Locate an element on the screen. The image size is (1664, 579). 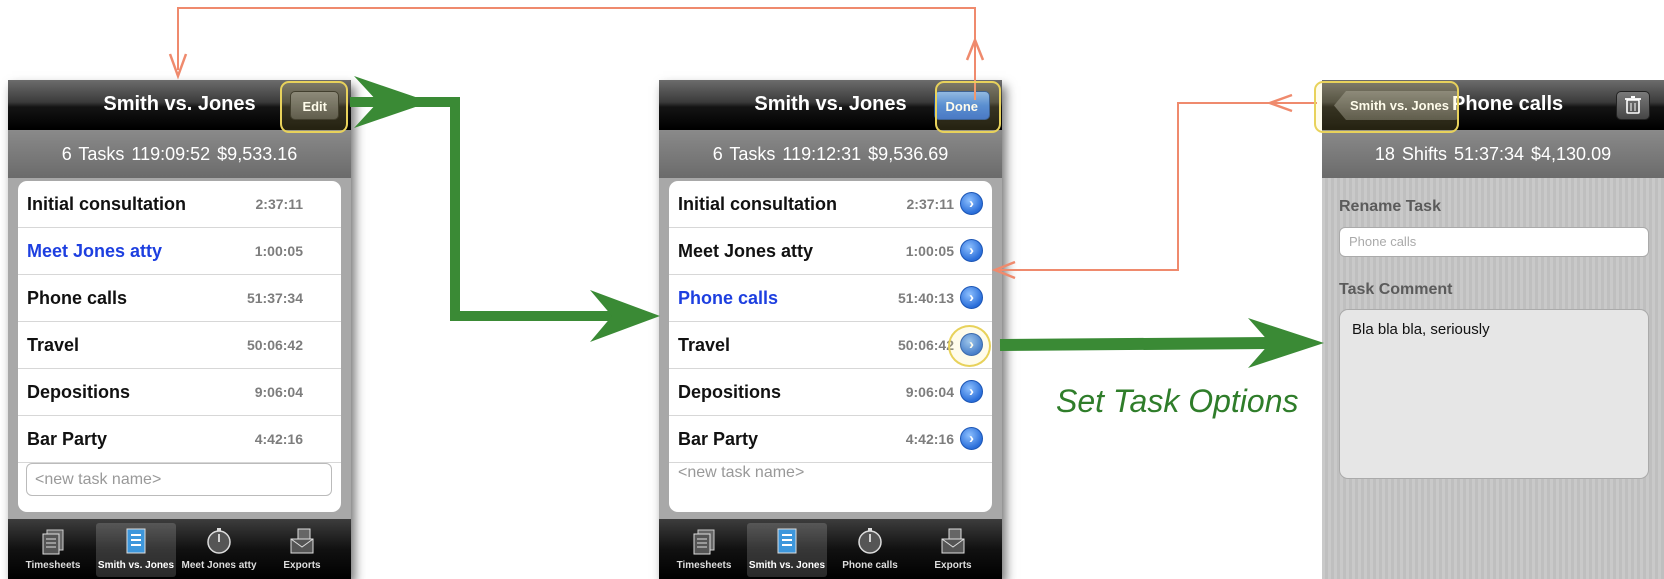
table-row: Meet Jones atty 1:00:05 › is located at coordinates (830, 251).